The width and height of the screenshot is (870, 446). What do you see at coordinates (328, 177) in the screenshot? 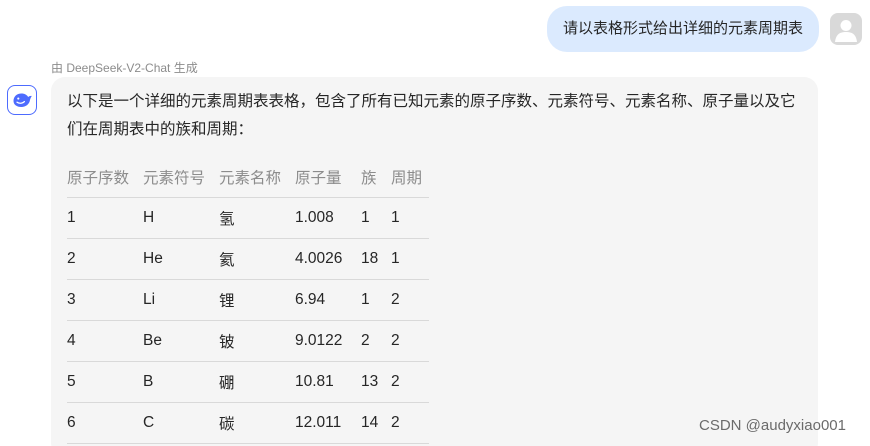
I see `header-atomic-weight: 原子量` at bounding box center [328, 177].